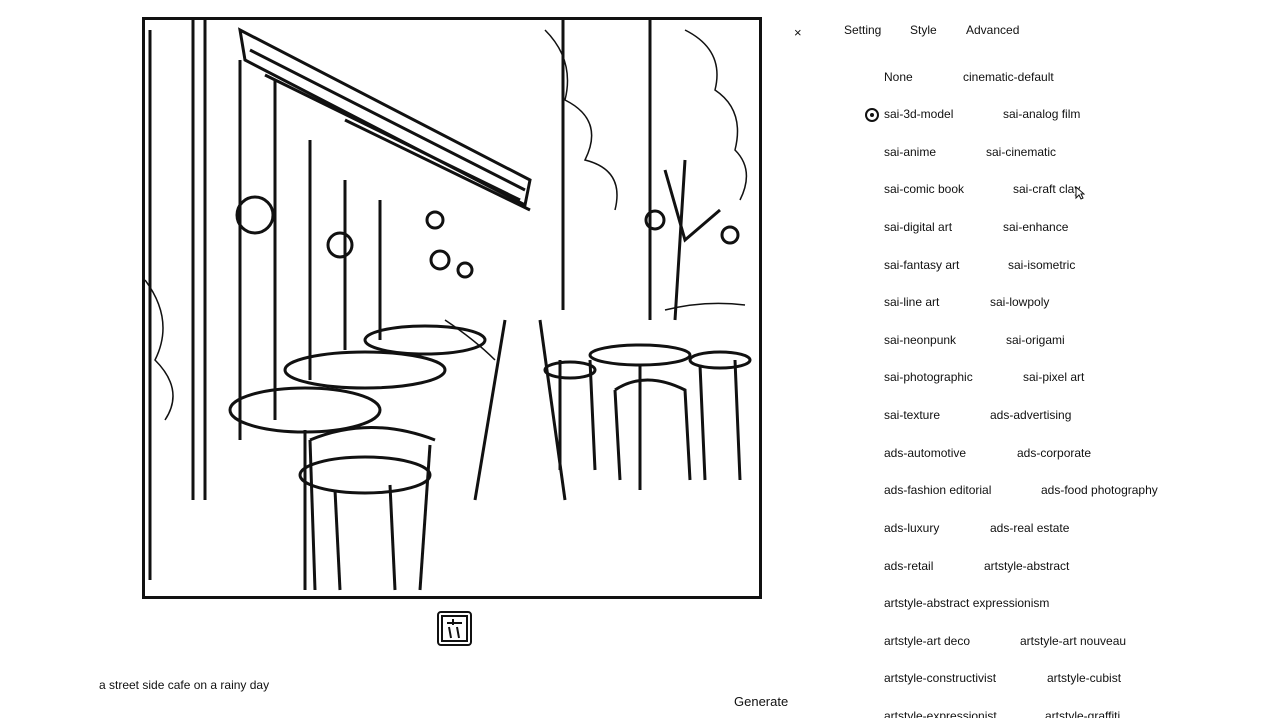 The height and width of the screenshot is (718, 1280). Describe the element at coordinates (940, 713) in the screenshot. I see `style-option: artstyle-expressionist` at that location.